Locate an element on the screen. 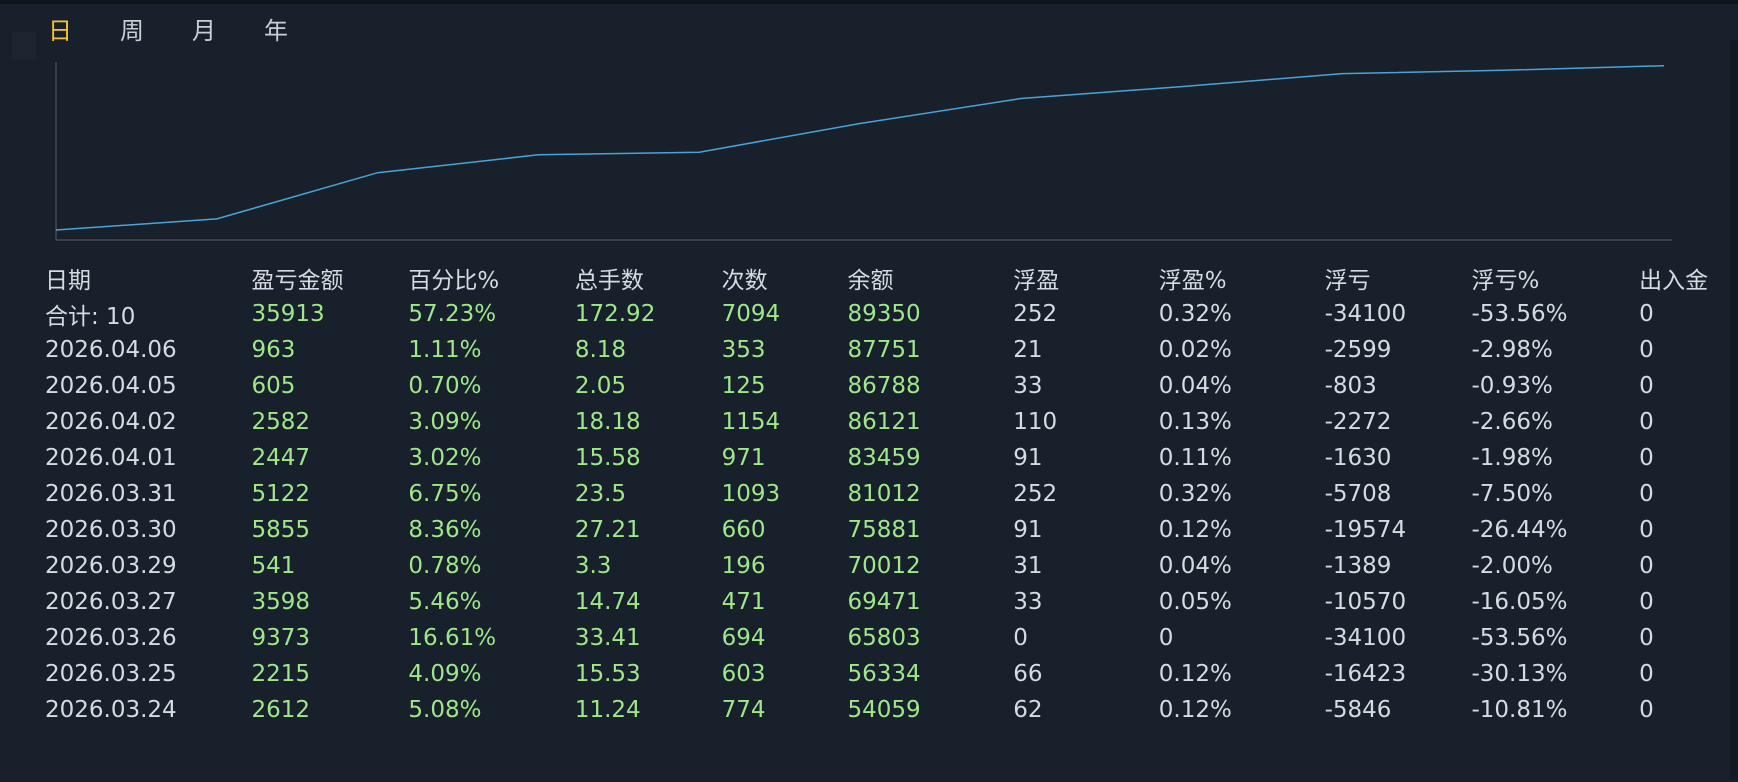 This screenshot has width=1738, height=782. cell-balance: 86121 is located at coordinates (884, 422).